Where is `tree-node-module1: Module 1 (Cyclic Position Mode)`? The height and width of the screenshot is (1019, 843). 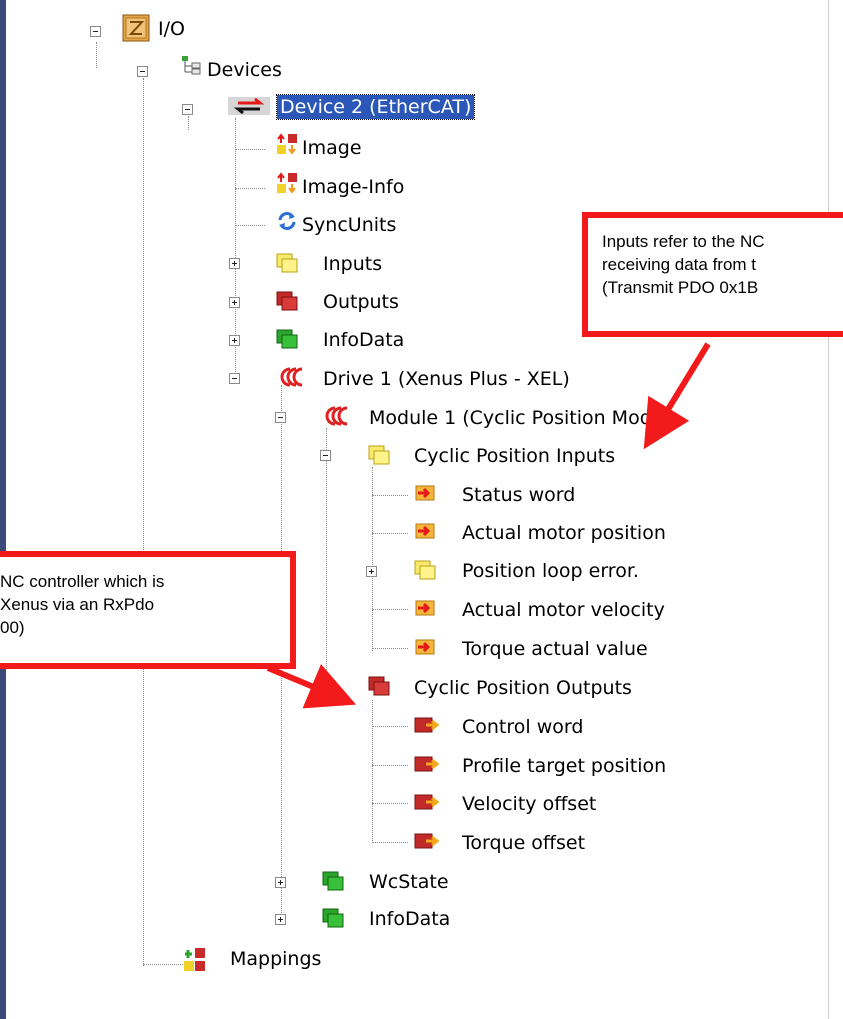 tree-node-module1: Module 1 (Cyclic Position Mode) is located at coordinates (520, 418).